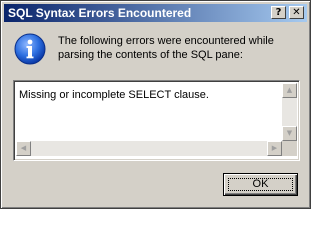 The height and width of the screenshot is (240, 320). I want to click on scroll-right-icon: ▶, so click(274, 148).